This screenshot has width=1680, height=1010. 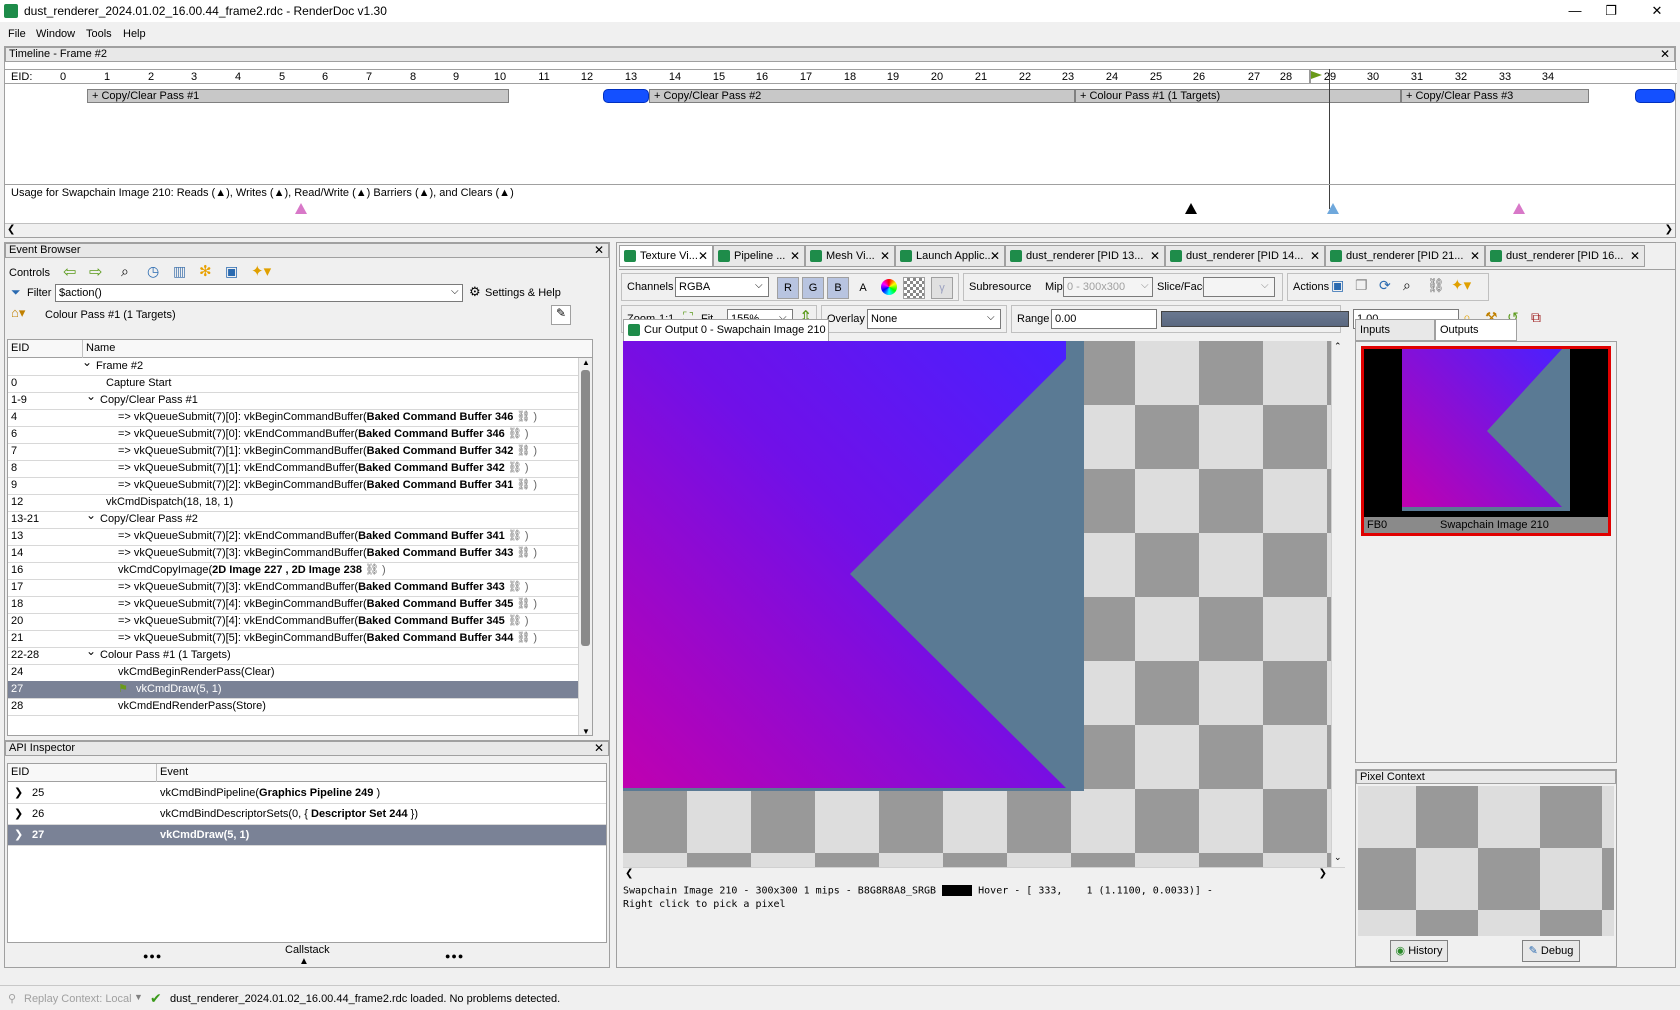 What do you see at coordinates (204, 835) in the screenshot?
I see `api-event-bold: vkCmdDraw(5, 1)` at bounding box center [204, 835].